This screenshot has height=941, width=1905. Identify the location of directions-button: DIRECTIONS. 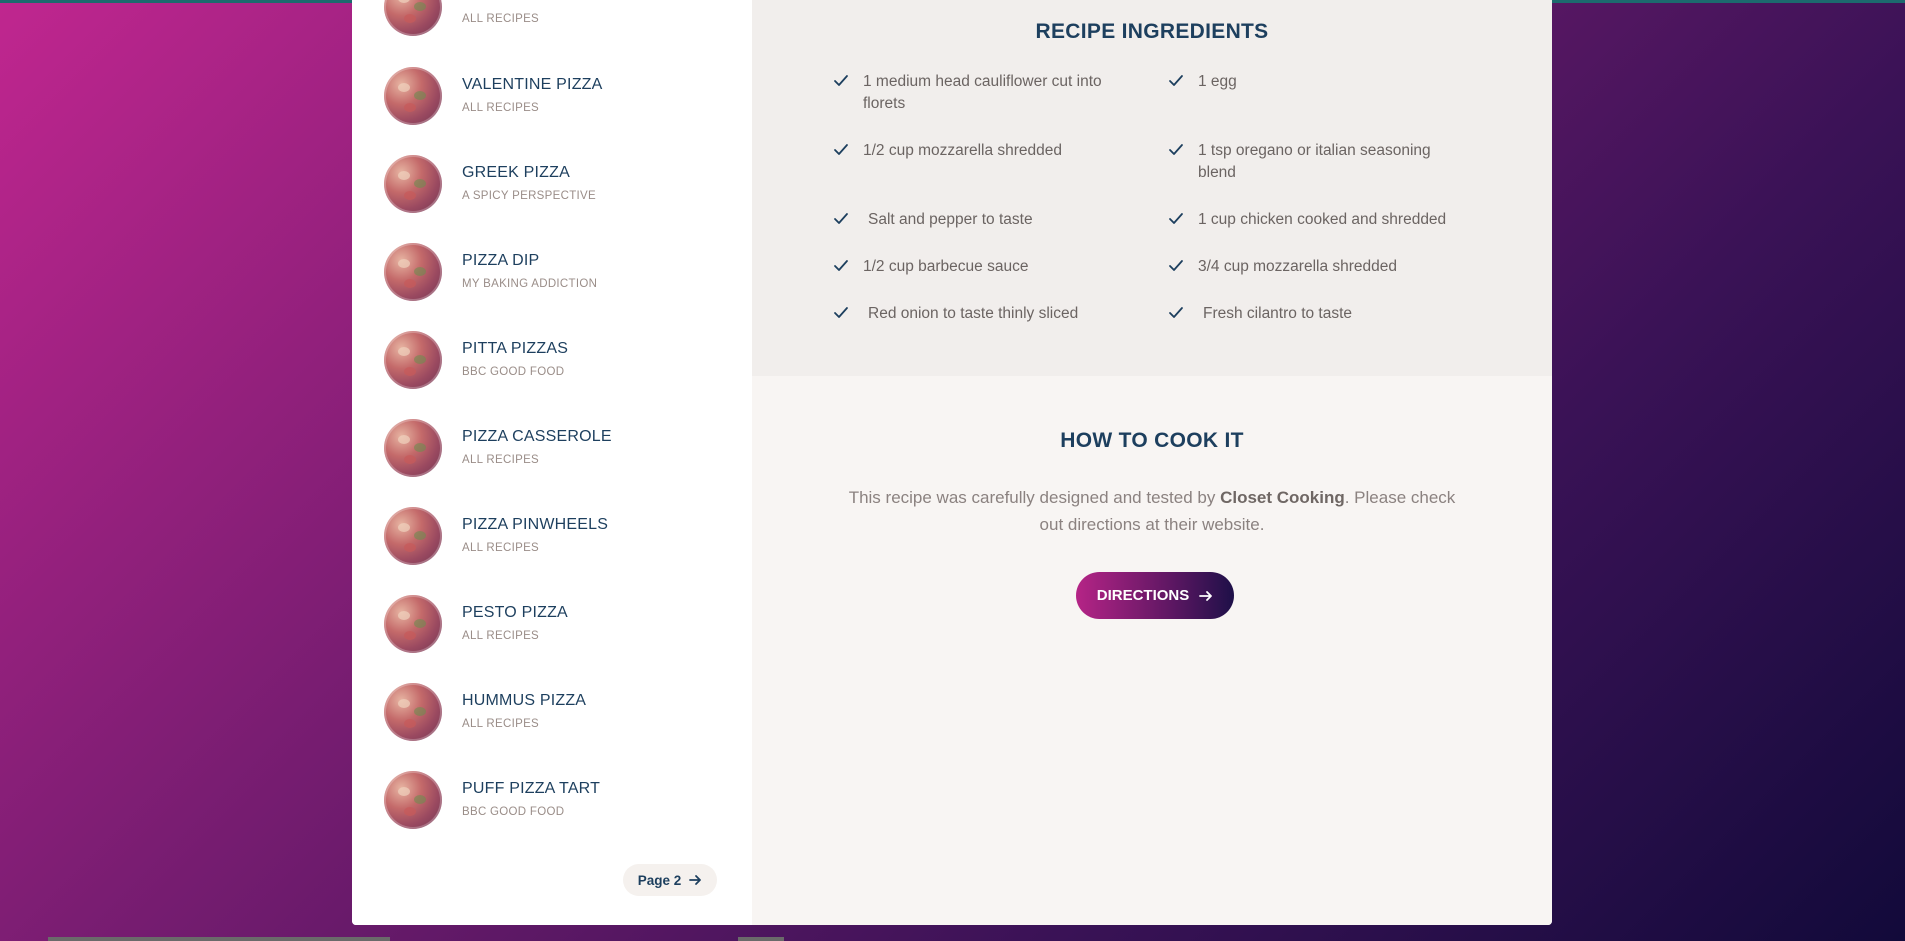
(1155, 595).